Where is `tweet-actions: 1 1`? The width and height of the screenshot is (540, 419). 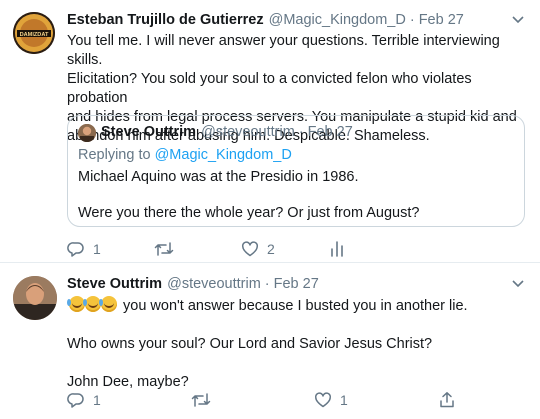 tweet-actions: 1 1 is located at coordinates (272, 400).